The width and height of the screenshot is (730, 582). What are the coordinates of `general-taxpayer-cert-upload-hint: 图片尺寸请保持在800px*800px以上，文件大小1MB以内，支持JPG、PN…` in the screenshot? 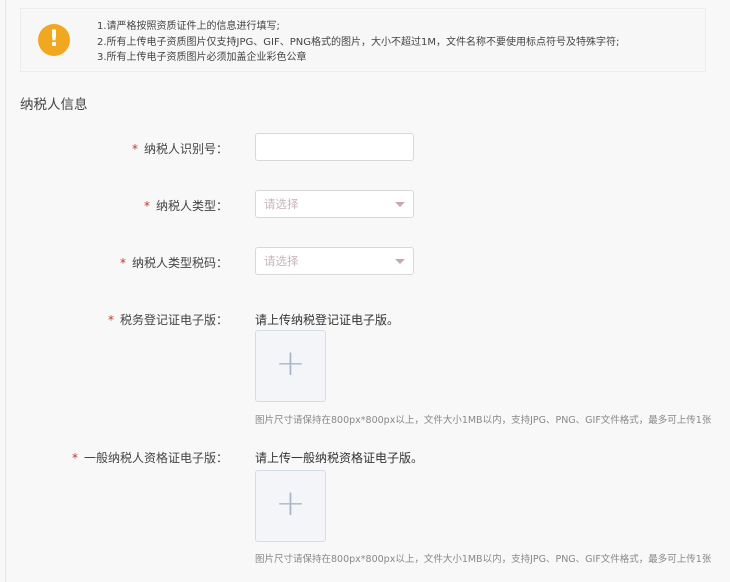 It's located at (483, 559).